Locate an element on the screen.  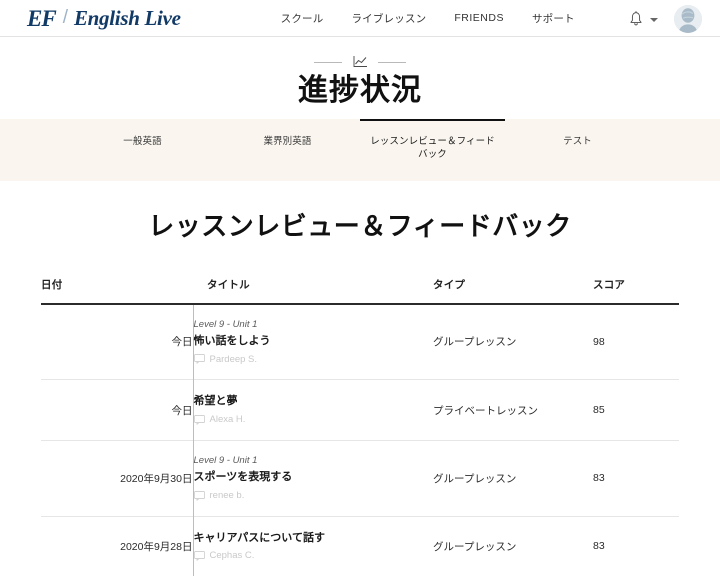
main-navigation: スクール ライブレッスン FRIENDS サポート is located at coordinates (428, 18).